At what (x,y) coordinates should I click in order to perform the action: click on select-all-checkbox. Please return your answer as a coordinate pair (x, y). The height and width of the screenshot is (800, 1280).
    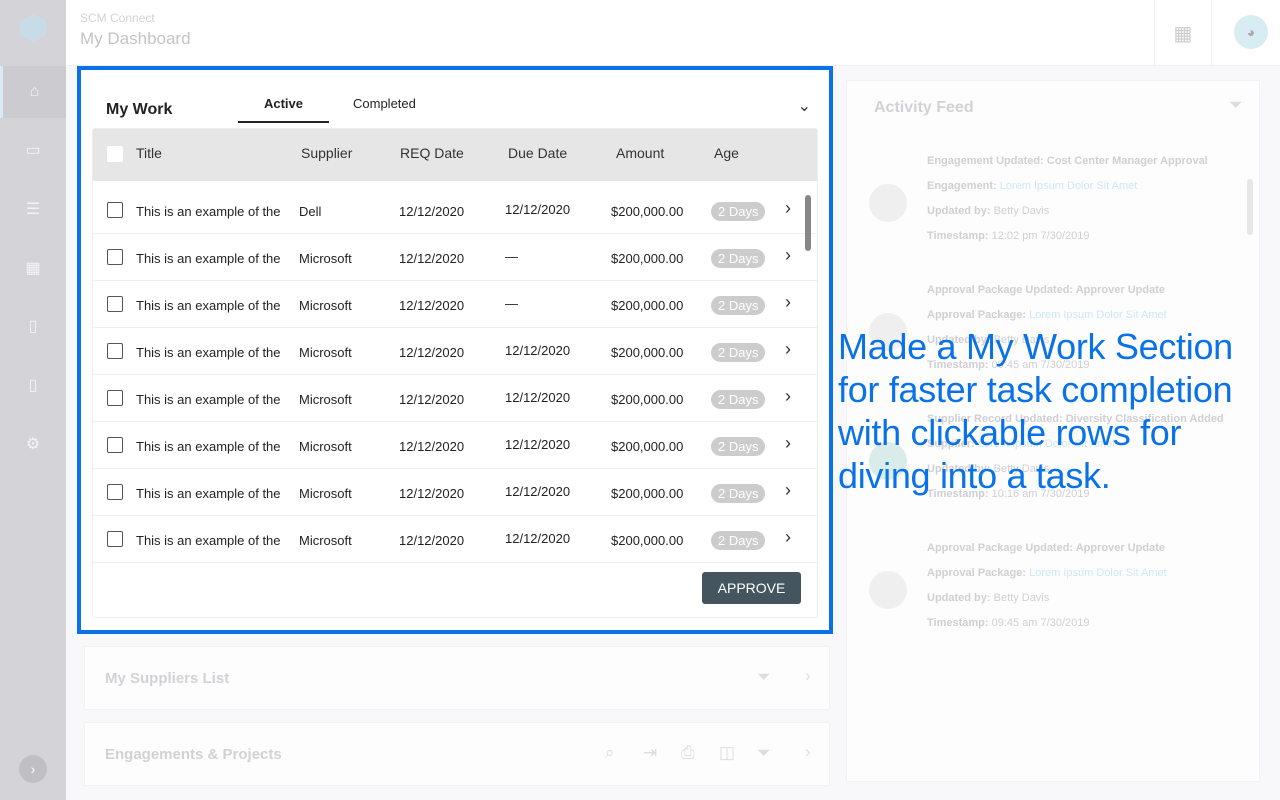
    Looking at the image, I should click on (115, 154).